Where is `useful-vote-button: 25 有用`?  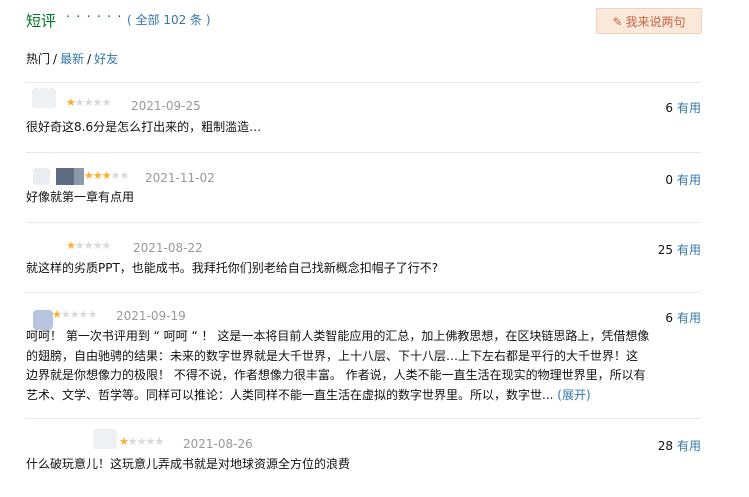
useful-vote-button: 25 有用 is located at coordinates (679, 249).